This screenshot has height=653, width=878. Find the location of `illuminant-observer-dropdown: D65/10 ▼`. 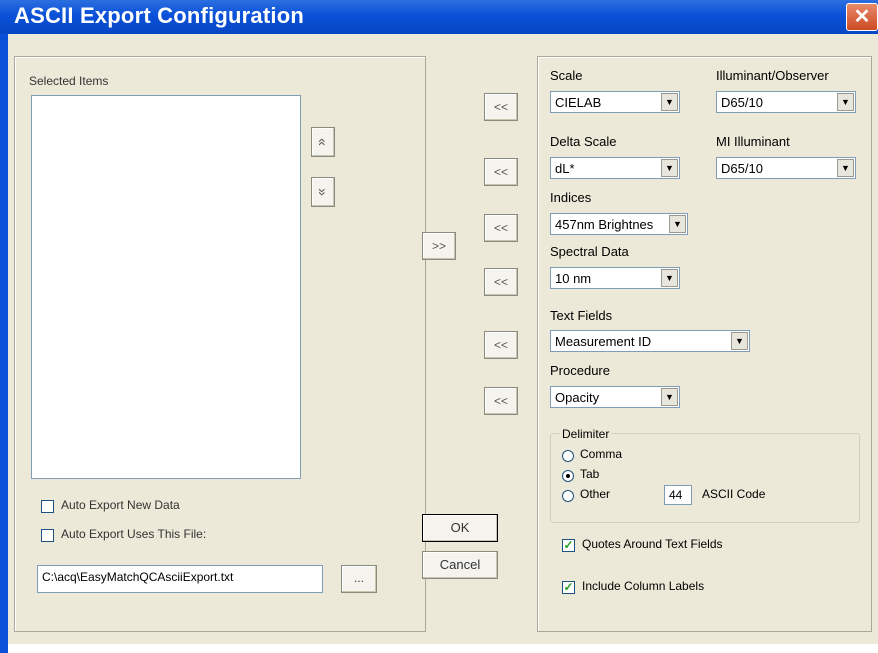

illuminant-observer-dropdown: D65/10 ▼ is located at coordinates (786, 102).